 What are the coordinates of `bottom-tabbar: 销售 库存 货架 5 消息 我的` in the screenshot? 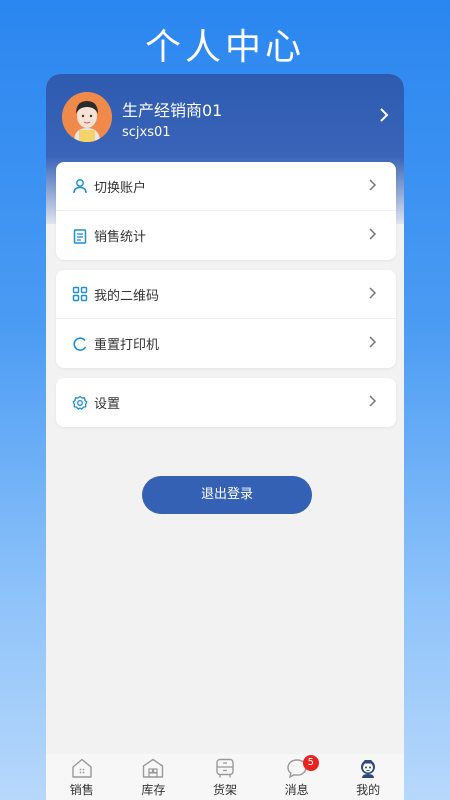 It's located at (225, 777).